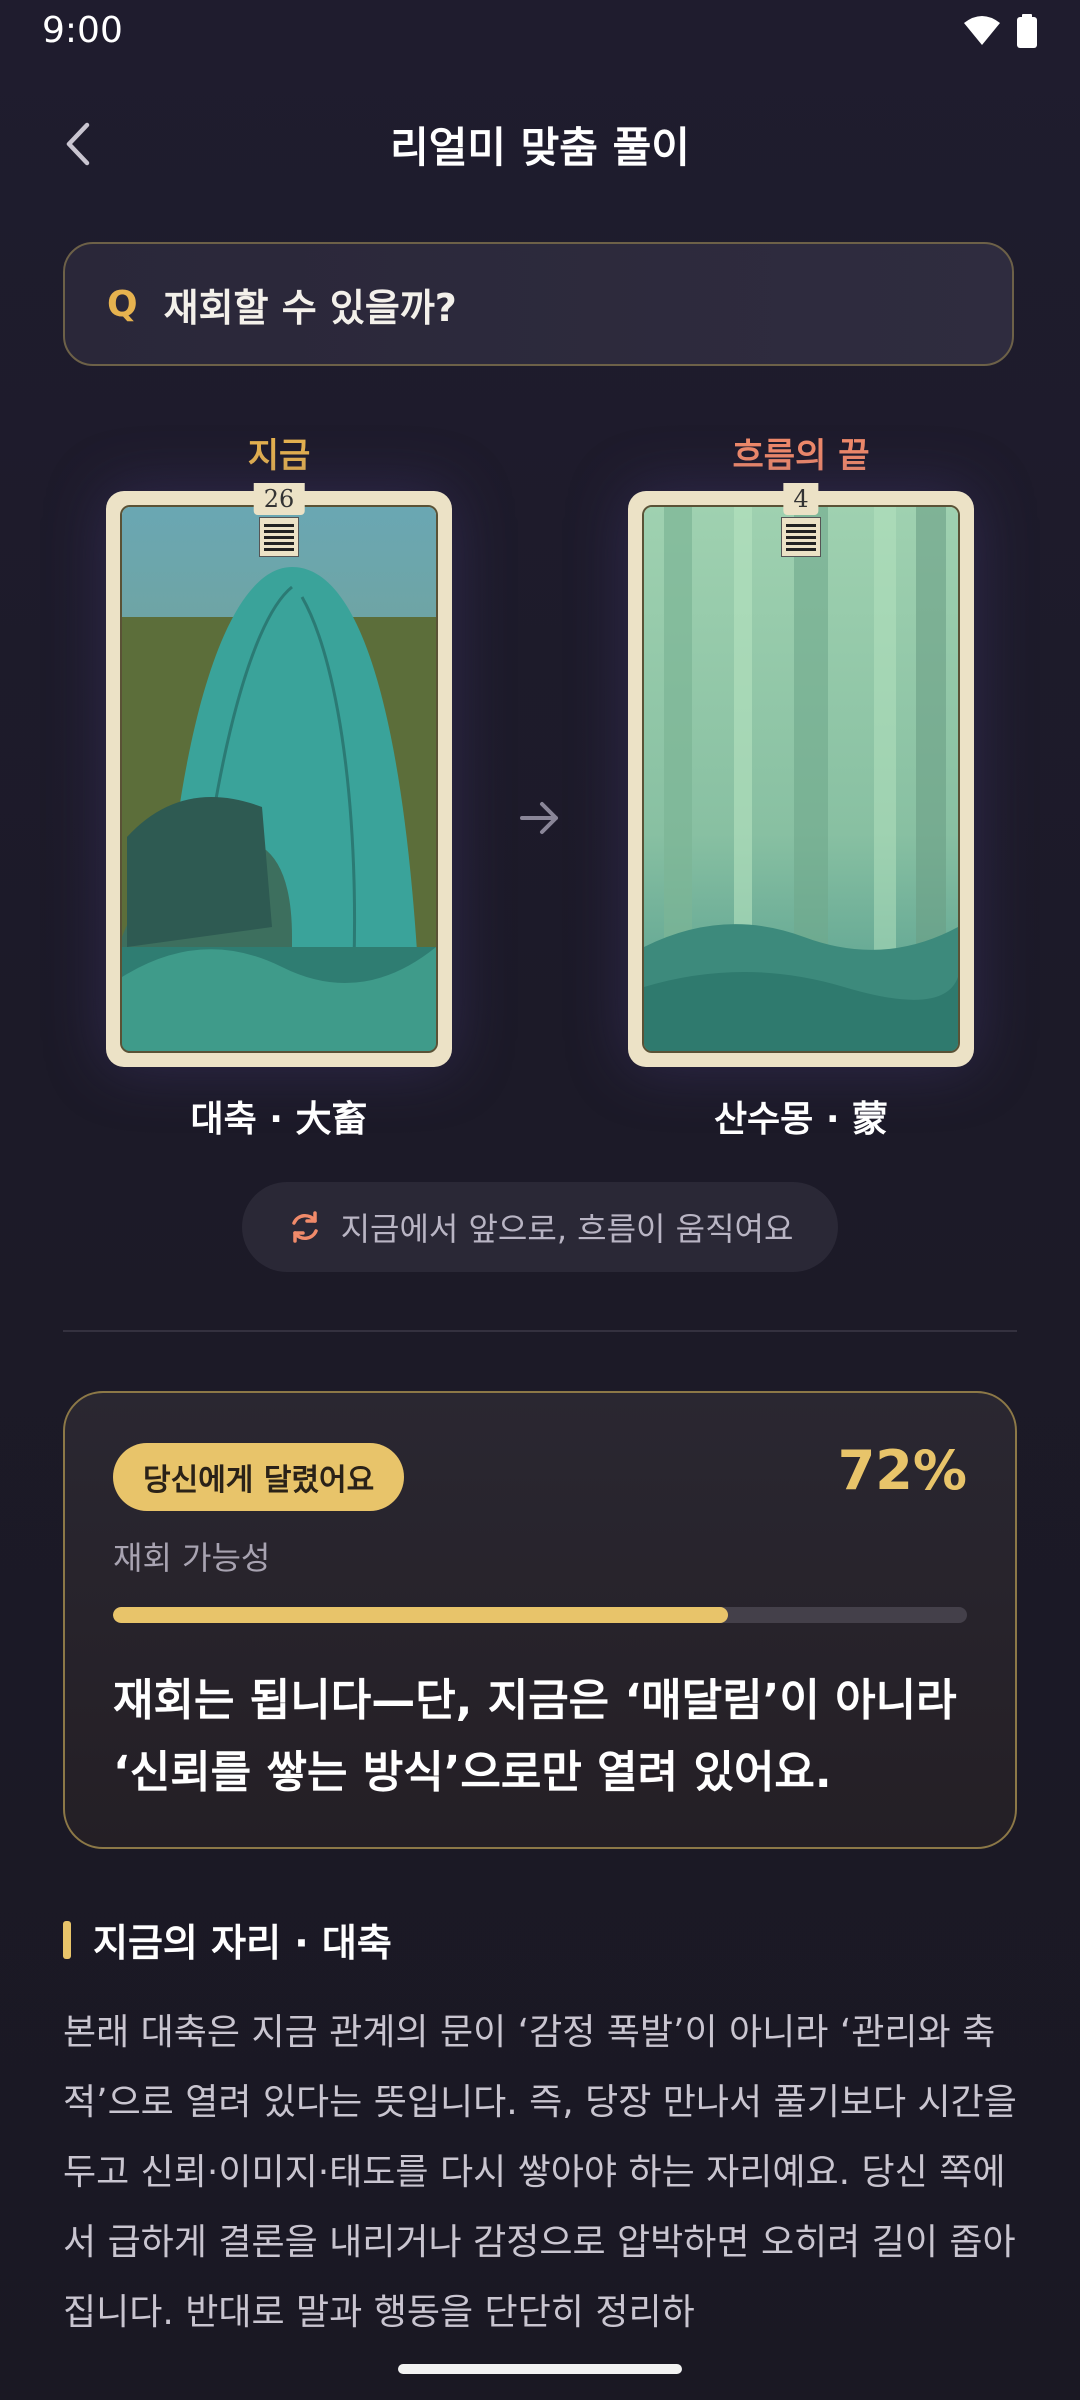 Image resolution: width=1080 pixels, height=2400 pixels. Describe the element at coordinates (539, 818) in the screenshot. I see `arrow-right-icon` at that location.